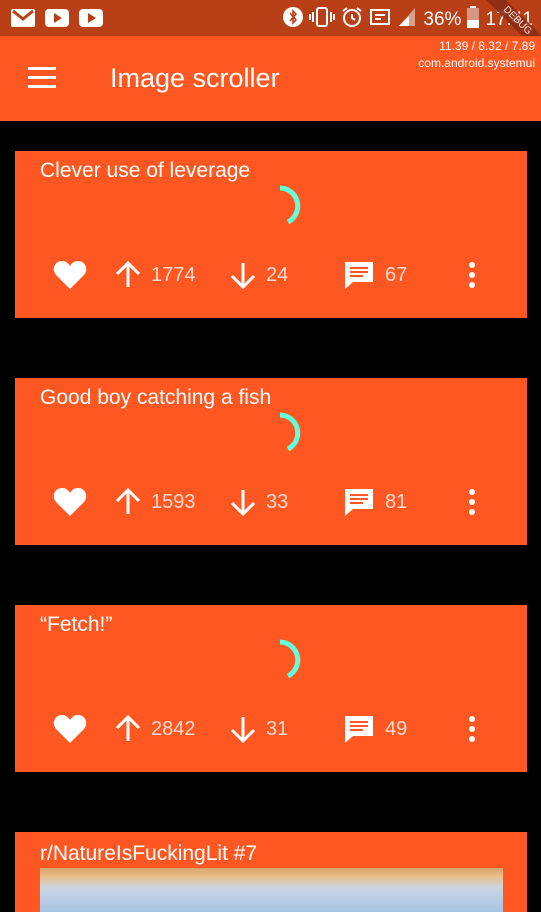 Image resolution: width=541 pixels, height=912 pixels. What do you see at coordinates (396, 728) in the screenshot?
I see `comment-count: 49` at bounding box center [396, 728].